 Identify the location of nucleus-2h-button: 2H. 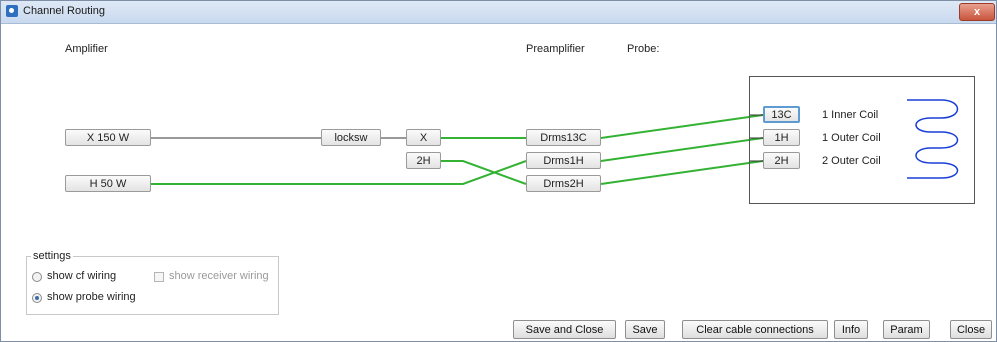
(423, 160).